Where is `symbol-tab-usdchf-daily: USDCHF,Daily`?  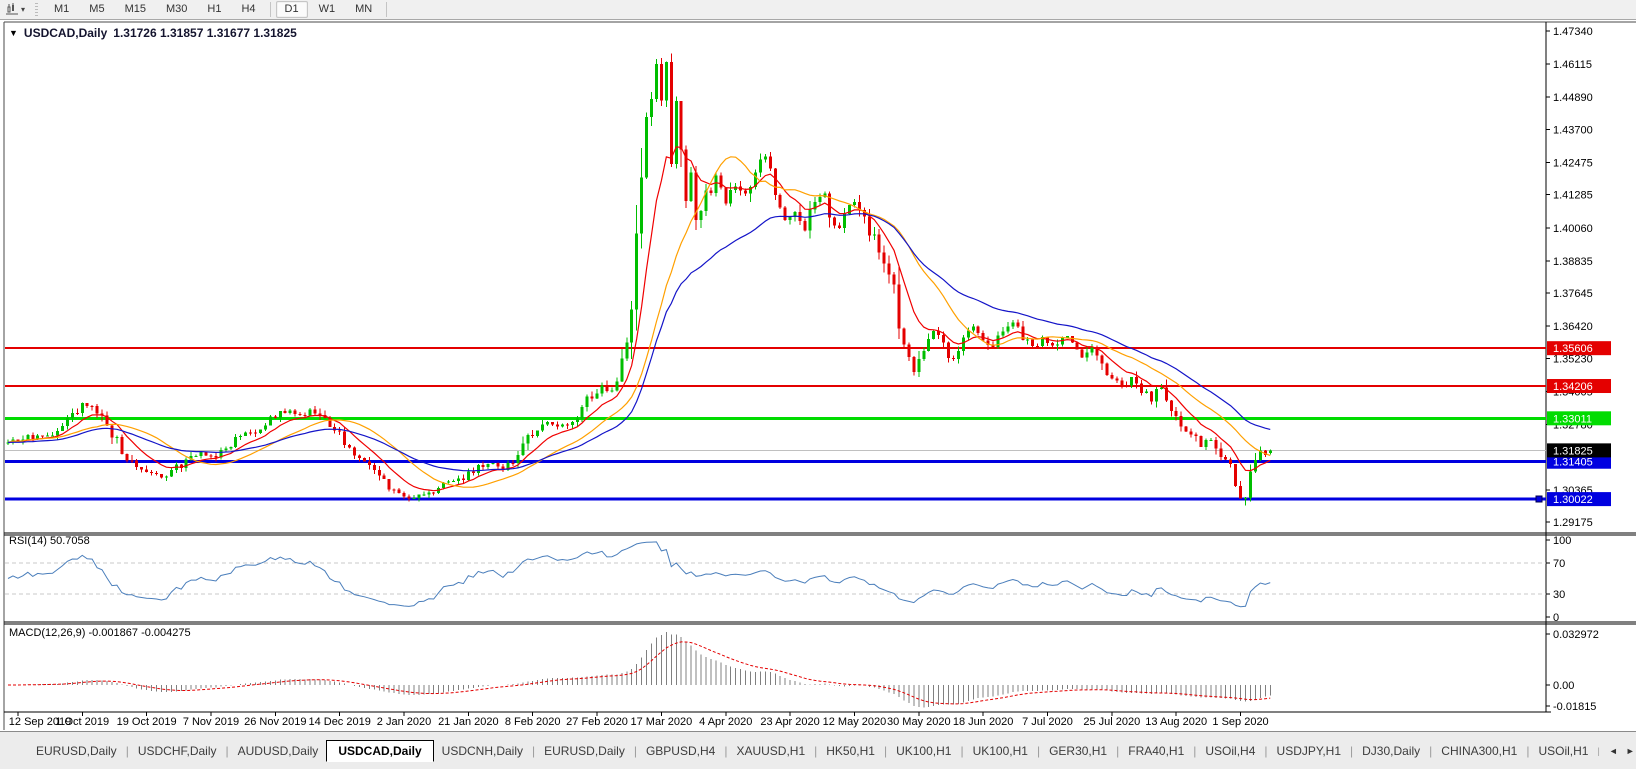 symbol-tab-usdchf-daily: USDCHF,Daily is located at coordinates (177, 751).